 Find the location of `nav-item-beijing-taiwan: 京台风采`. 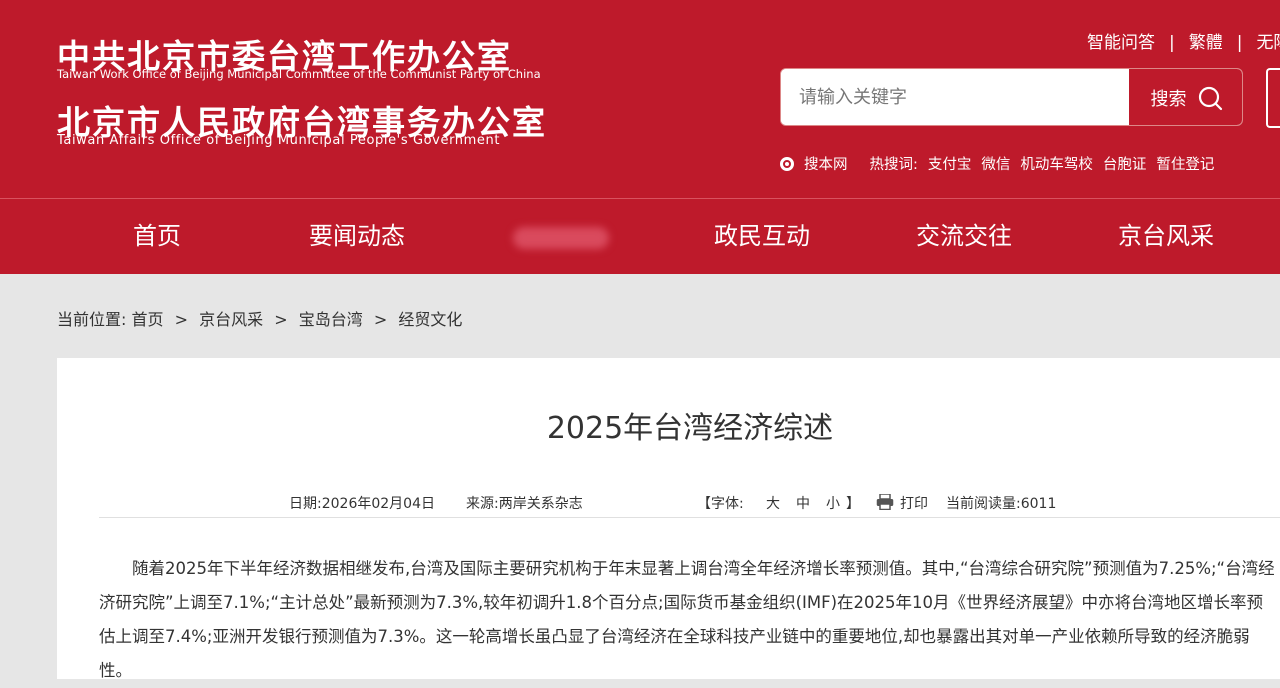

nav-item-beijing-taiwan: 京台风采 is located at coordinates (1166, 236).